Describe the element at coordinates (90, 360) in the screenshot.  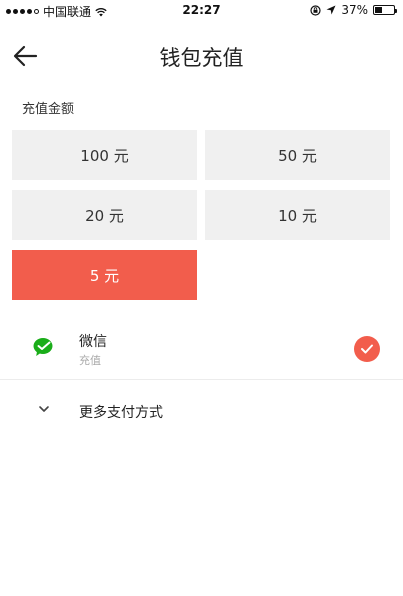
I see `payment-subtitle: 充值` at that location.